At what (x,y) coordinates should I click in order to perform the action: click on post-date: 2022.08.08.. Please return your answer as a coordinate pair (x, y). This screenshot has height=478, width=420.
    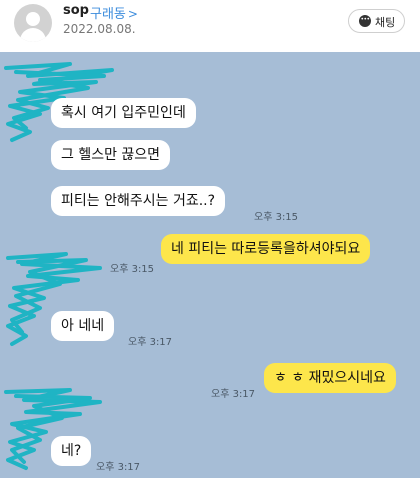
    Looking at the image, I should click on (99, 29).